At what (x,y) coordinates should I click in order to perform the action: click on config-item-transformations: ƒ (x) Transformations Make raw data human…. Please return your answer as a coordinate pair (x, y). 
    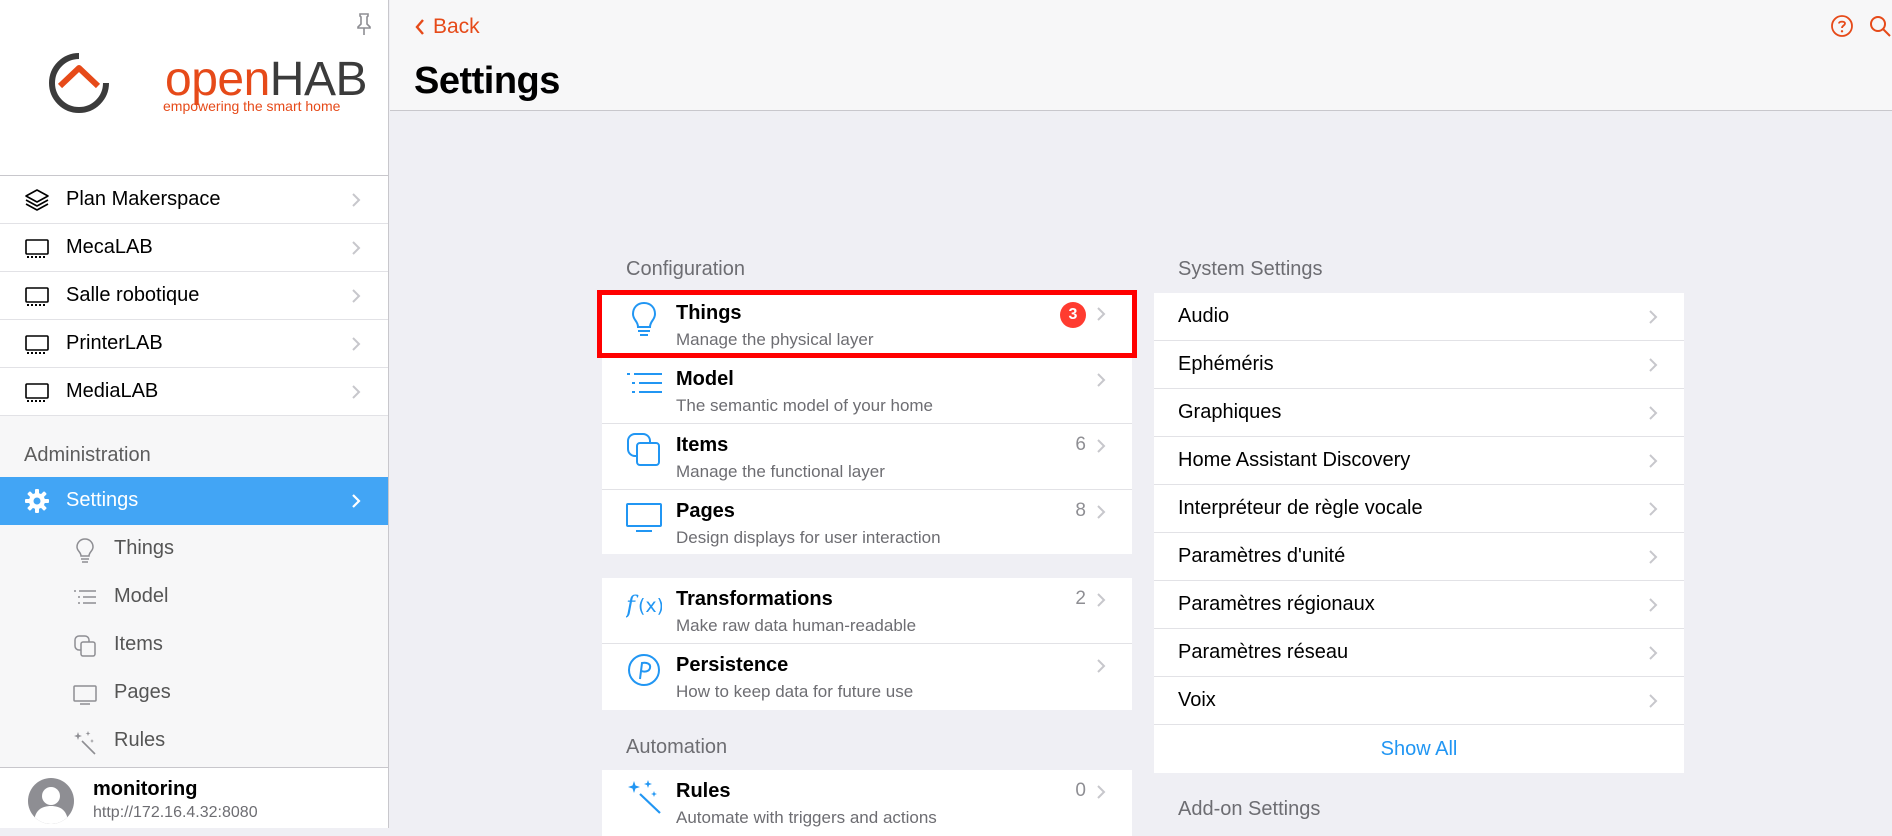
    Looking at the image, I should click on (867, 611).